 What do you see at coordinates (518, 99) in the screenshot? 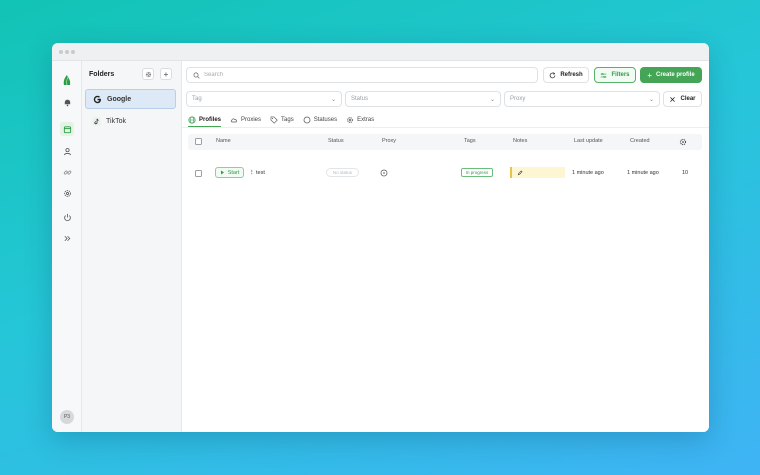
I see `proxy-select-placeholder: Proxy` at bounding box center [518, 99].